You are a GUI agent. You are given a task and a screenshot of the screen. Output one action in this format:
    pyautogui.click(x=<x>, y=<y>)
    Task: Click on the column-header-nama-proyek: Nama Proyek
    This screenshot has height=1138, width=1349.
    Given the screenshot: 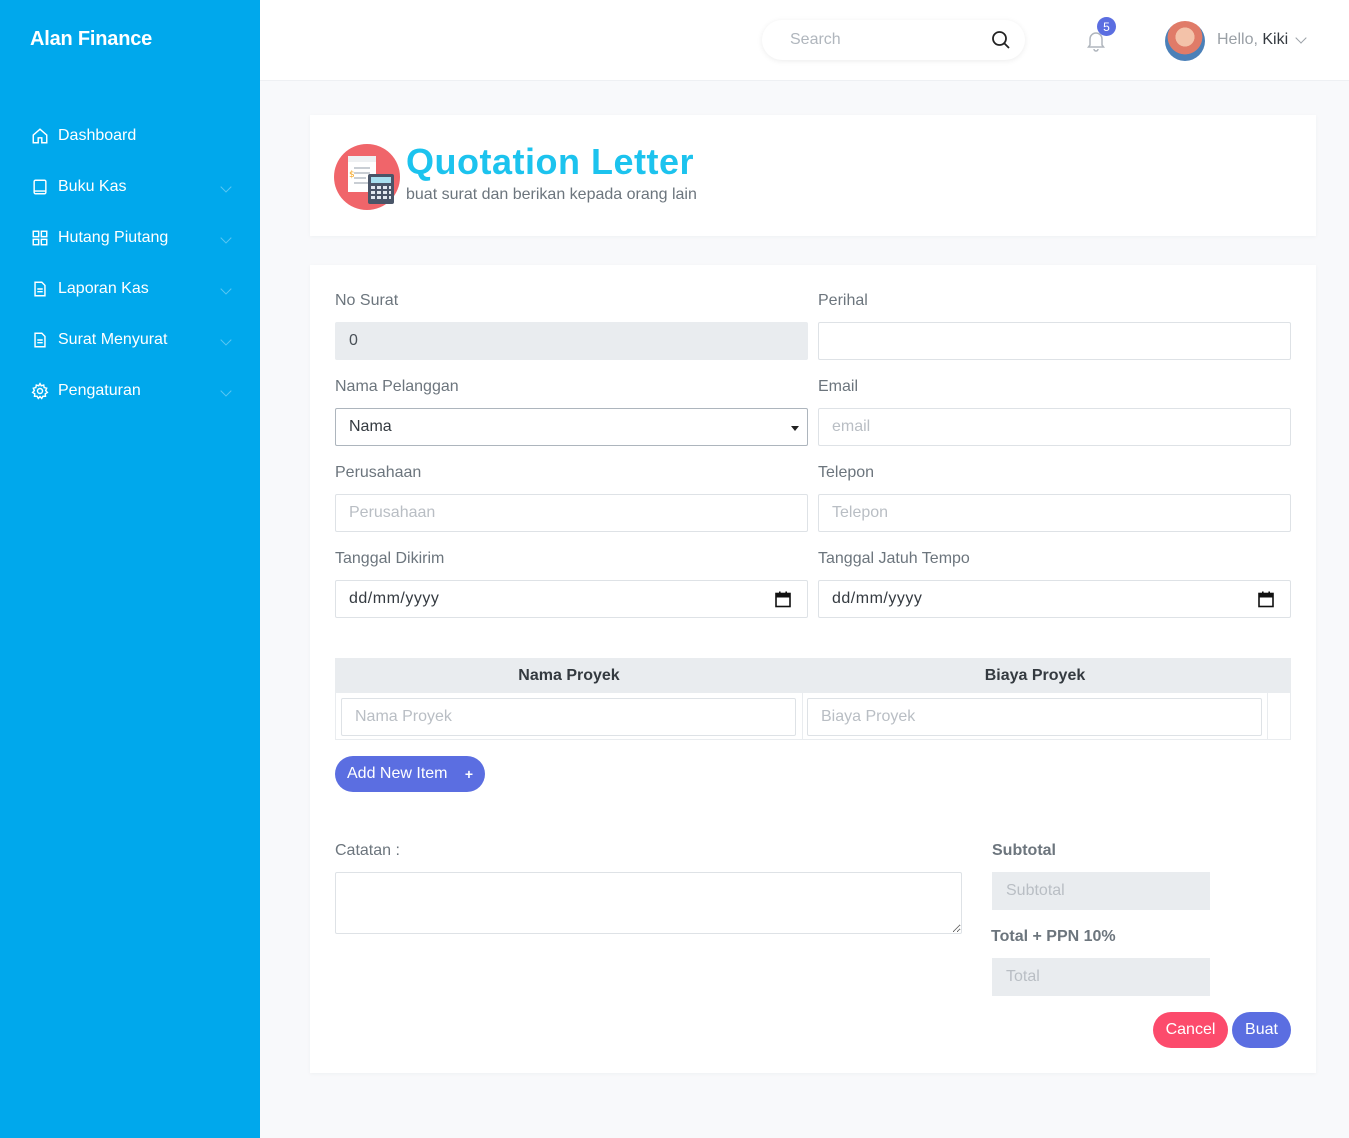 What is the action you would take?
    pyautogui.click(x=569, y=675)
    